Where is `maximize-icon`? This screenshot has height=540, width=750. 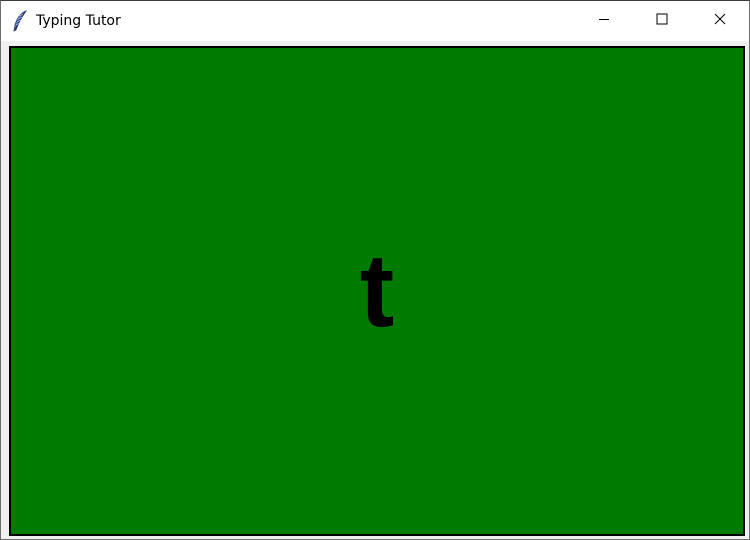 maximize-icon is located at coordinates (662, 21).